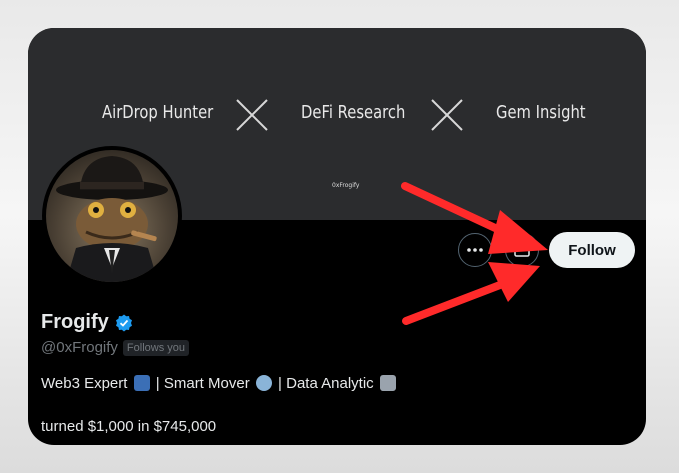  What do you see at coordinates (263, 383) in the screenshot?
I see `magnifier-icon` at bounding box center [263, 383].